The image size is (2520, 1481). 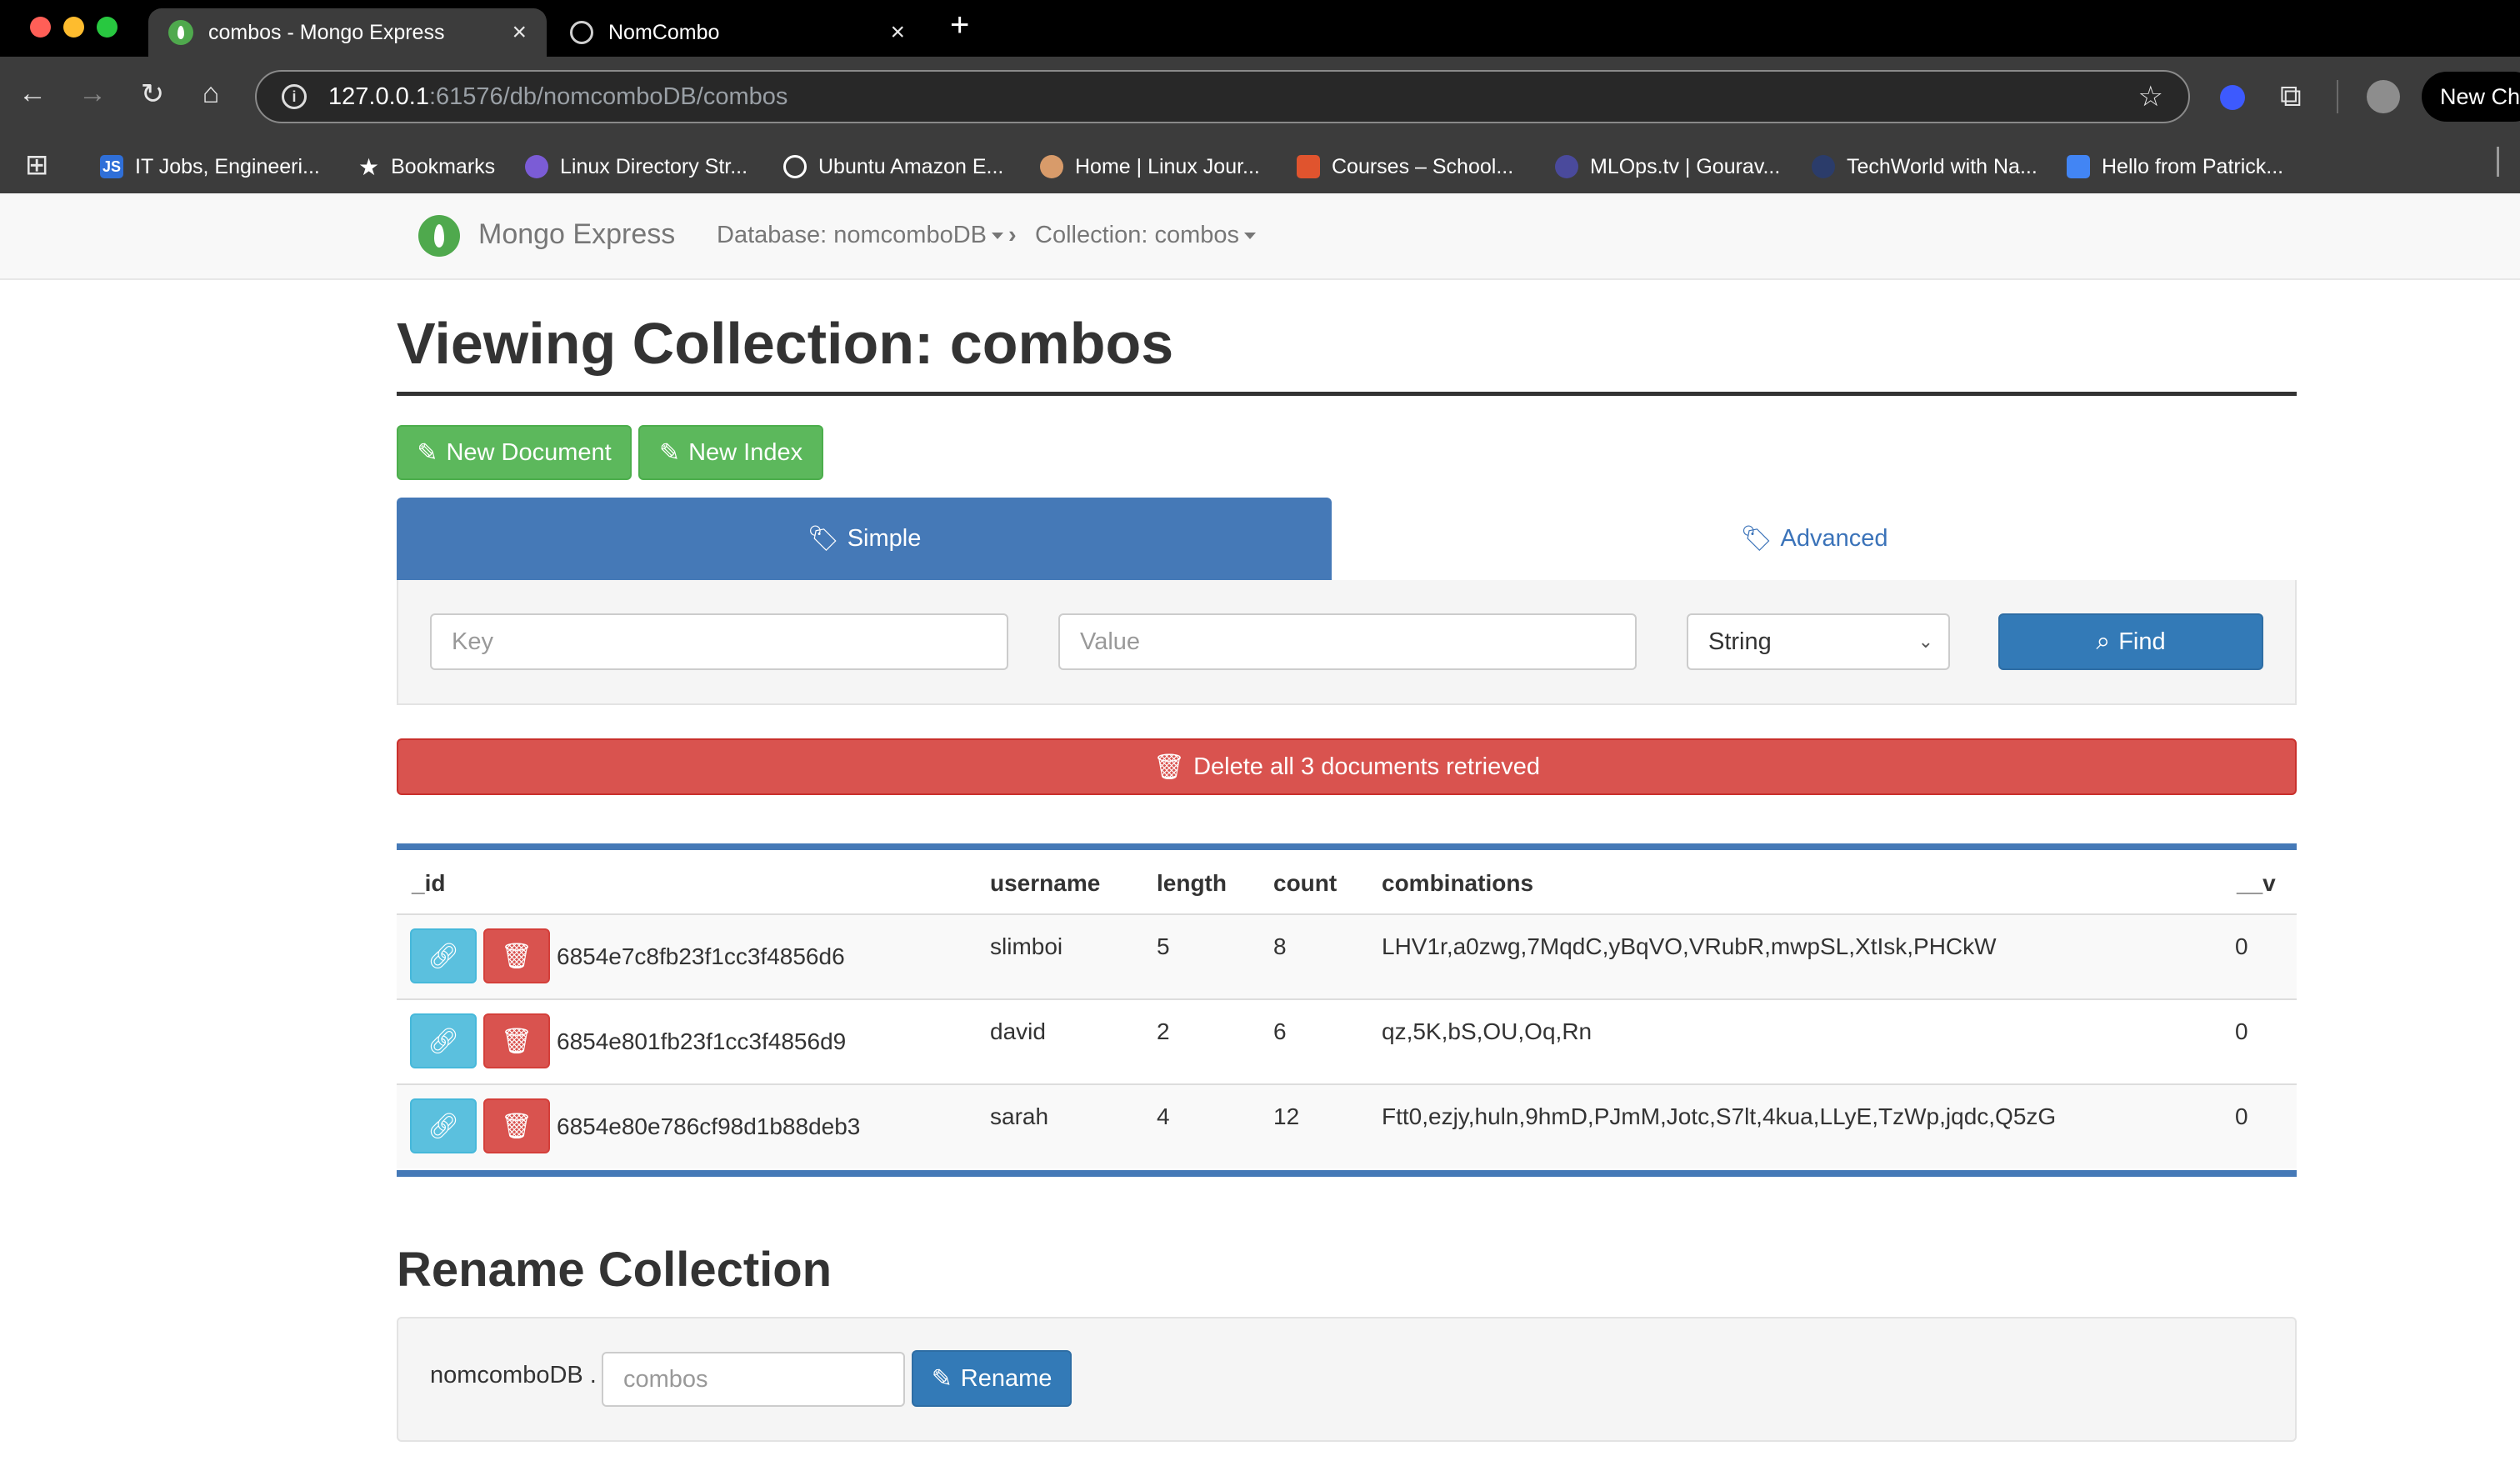 I want to click on new-index-button: ✎ New Index, so click(x=730, y=453).